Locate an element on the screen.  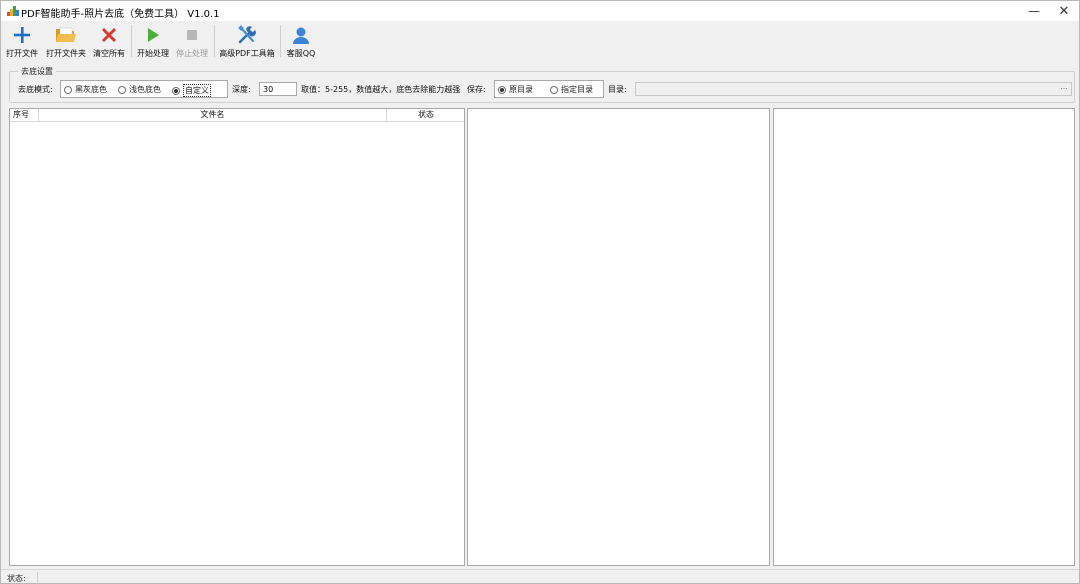
open-file-button: 打开文件 is located at coordinates (22, 42).